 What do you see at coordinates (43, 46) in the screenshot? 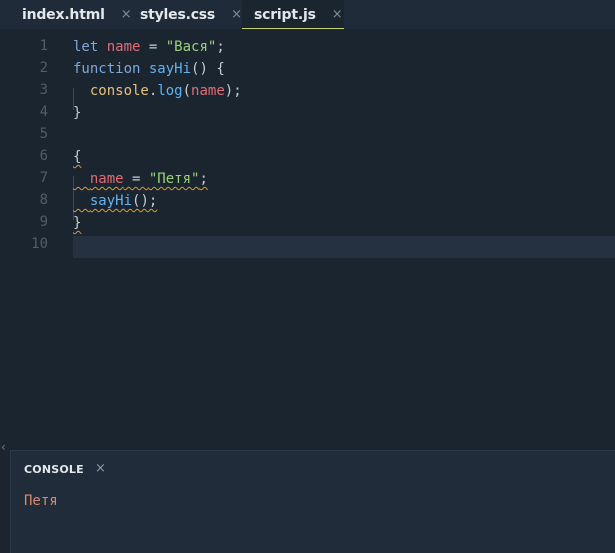
I see `line-number: 1` at bounding box center [43, 46].